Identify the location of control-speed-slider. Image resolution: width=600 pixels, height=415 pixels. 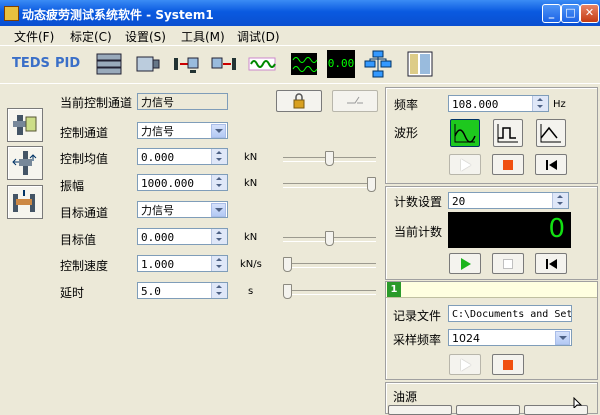
(329, 264).